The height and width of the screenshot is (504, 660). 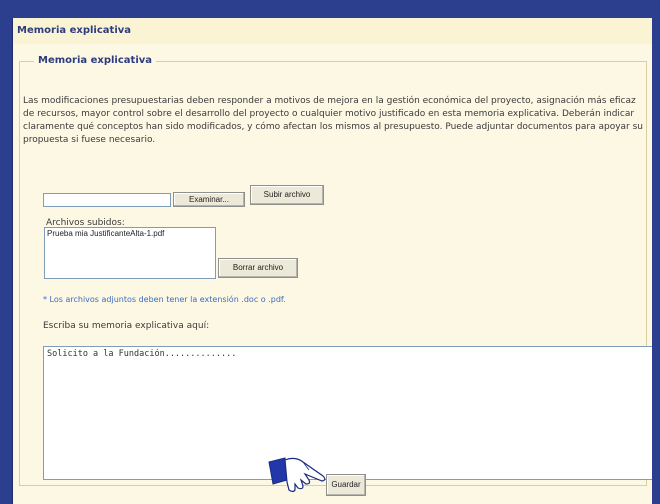 What do you see at coordinates (107, 200) in the screenshot?
I see `file-path-input` at bounding box center [107, 200].